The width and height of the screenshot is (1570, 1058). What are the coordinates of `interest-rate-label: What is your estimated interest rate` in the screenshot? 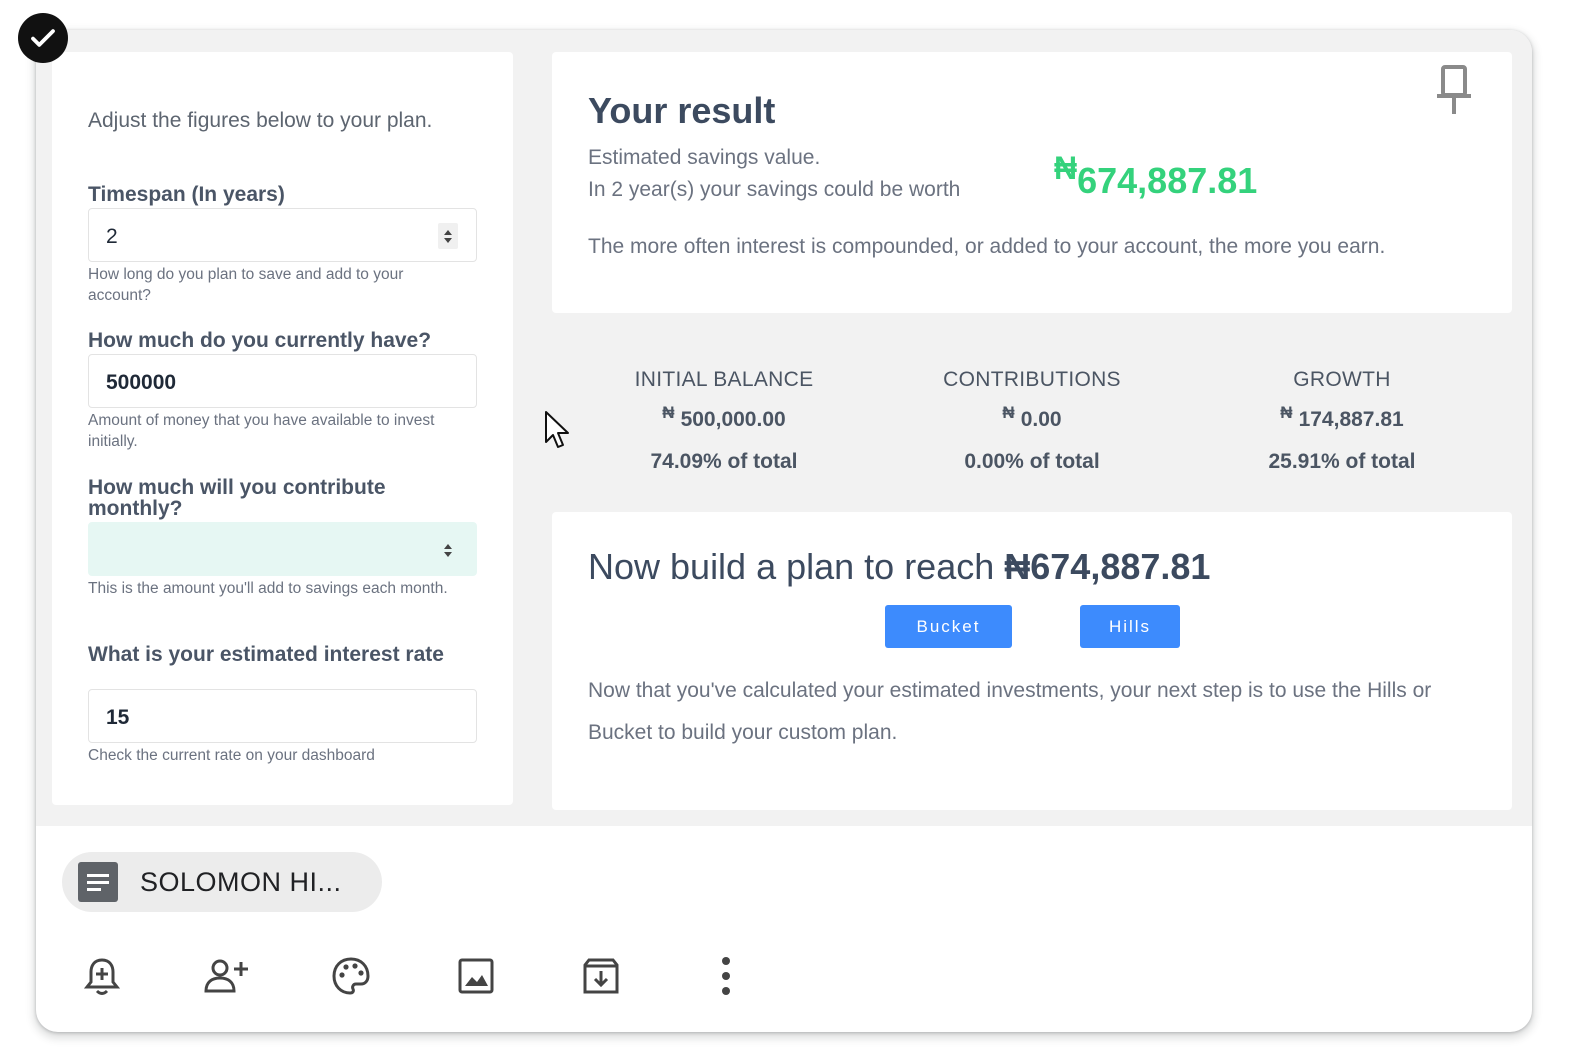 It's located at (266, 654).